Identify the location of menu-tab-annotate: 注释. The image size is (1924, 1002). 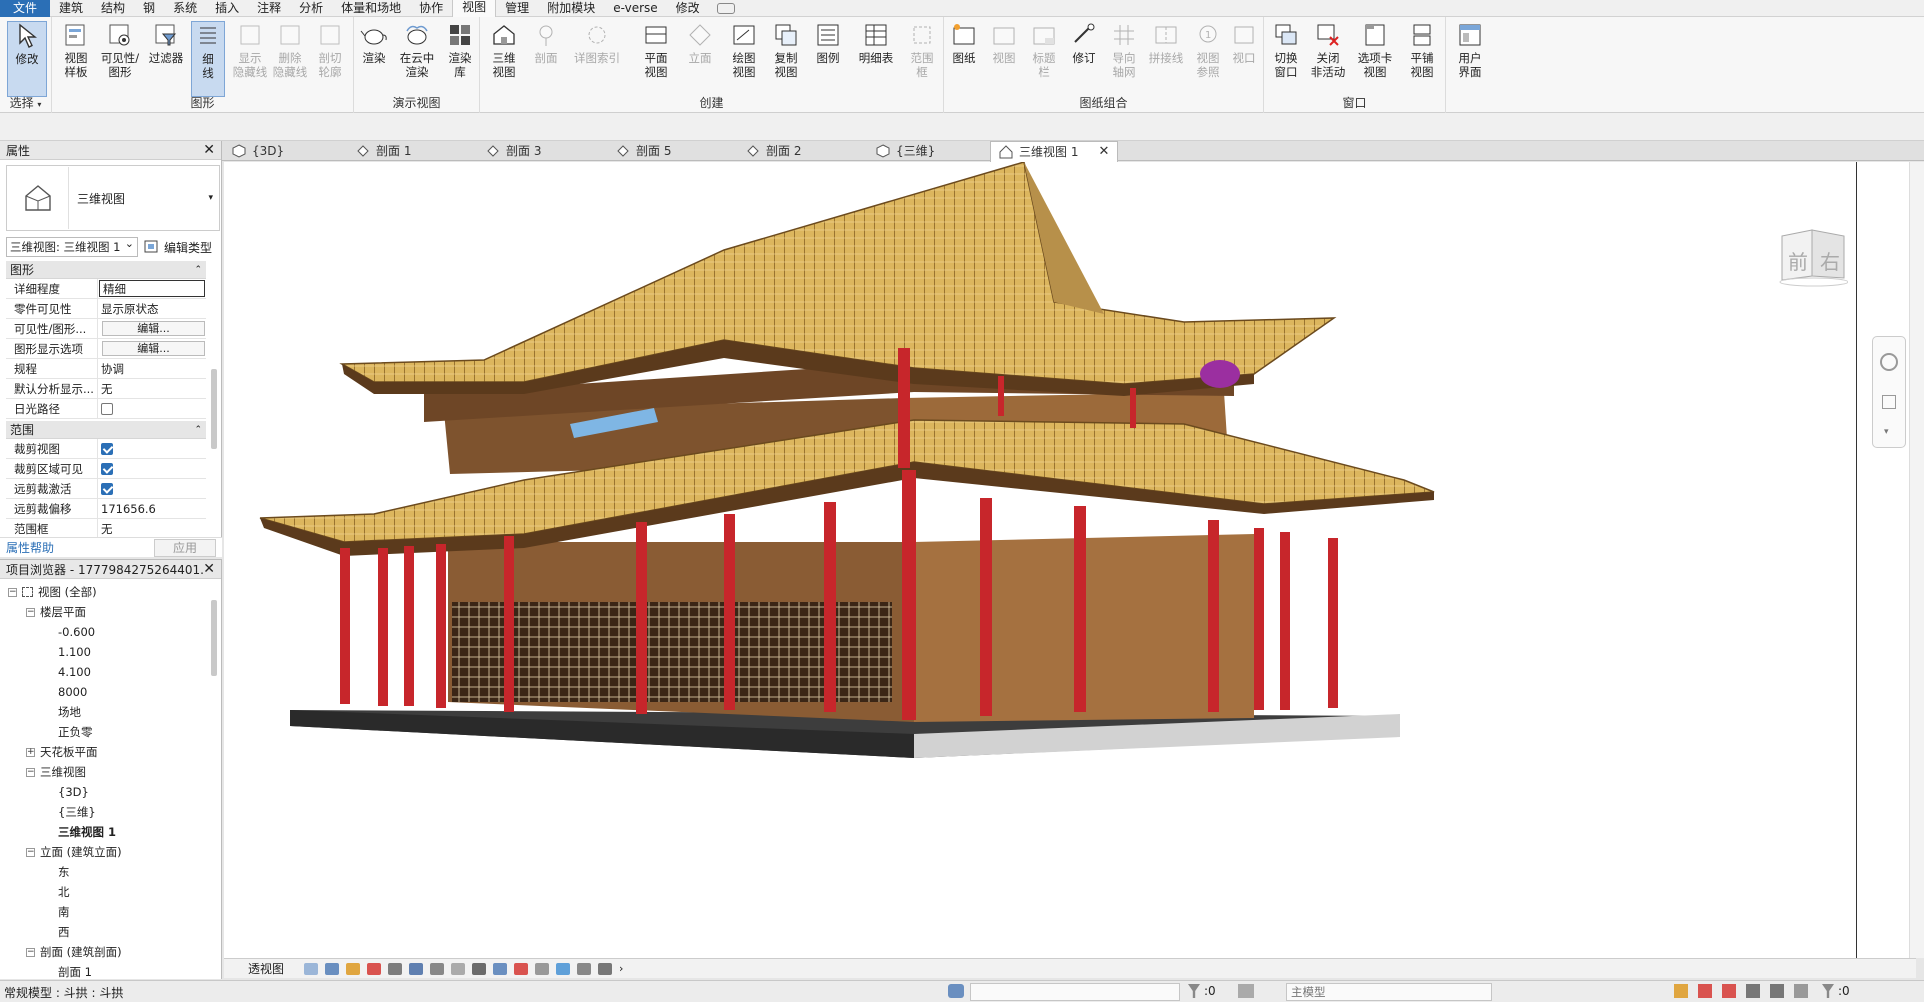
(269, 8).